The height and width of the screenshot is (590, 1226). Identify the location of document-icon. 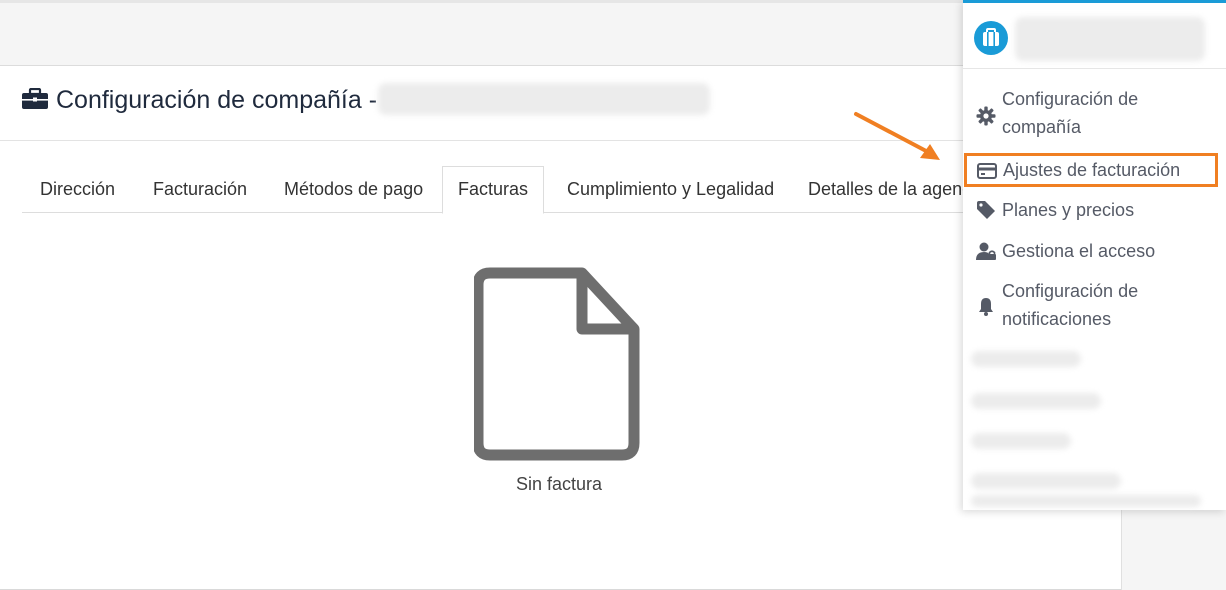
(557, 364).